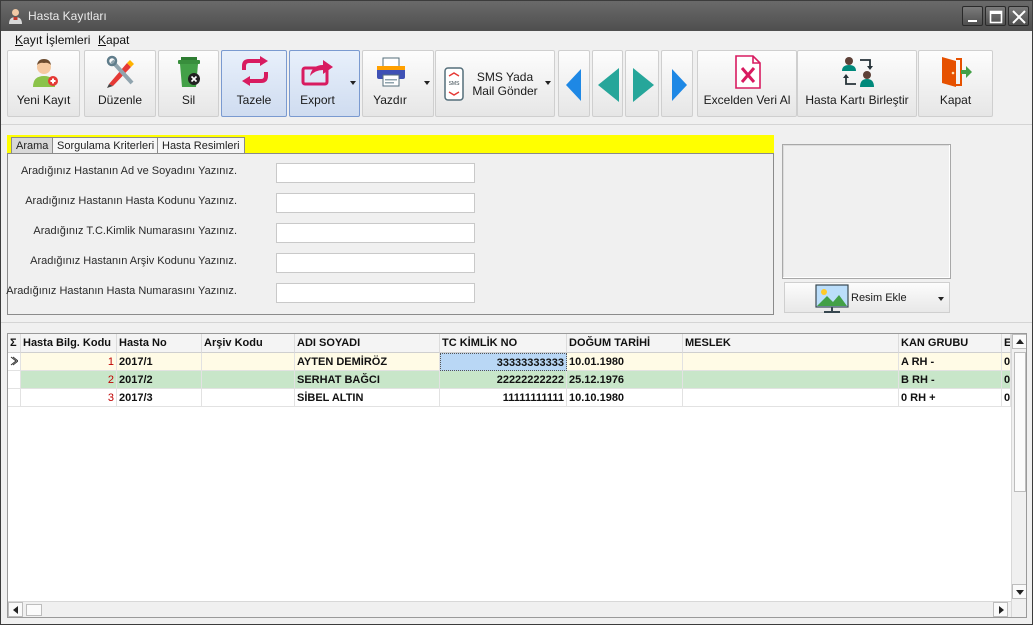 This screenshot has height=625, width=1033. I want to click on cell-name: SERHAT BAĞCI, so click(367, 380).